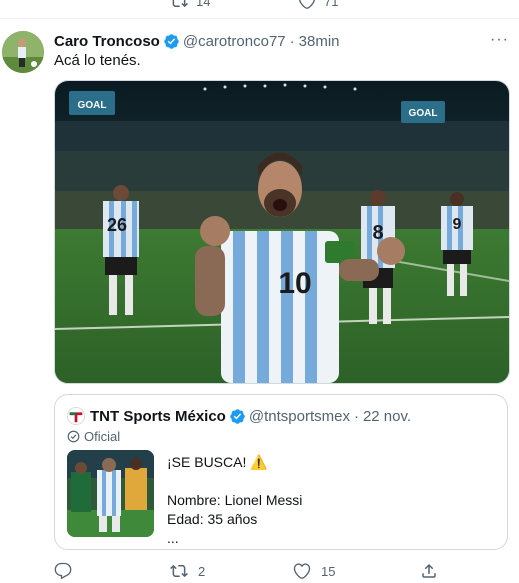  Describe the element at coordinates (423, 113) in the screenshot. I see `goal-screen-right: GOAL` at that location.